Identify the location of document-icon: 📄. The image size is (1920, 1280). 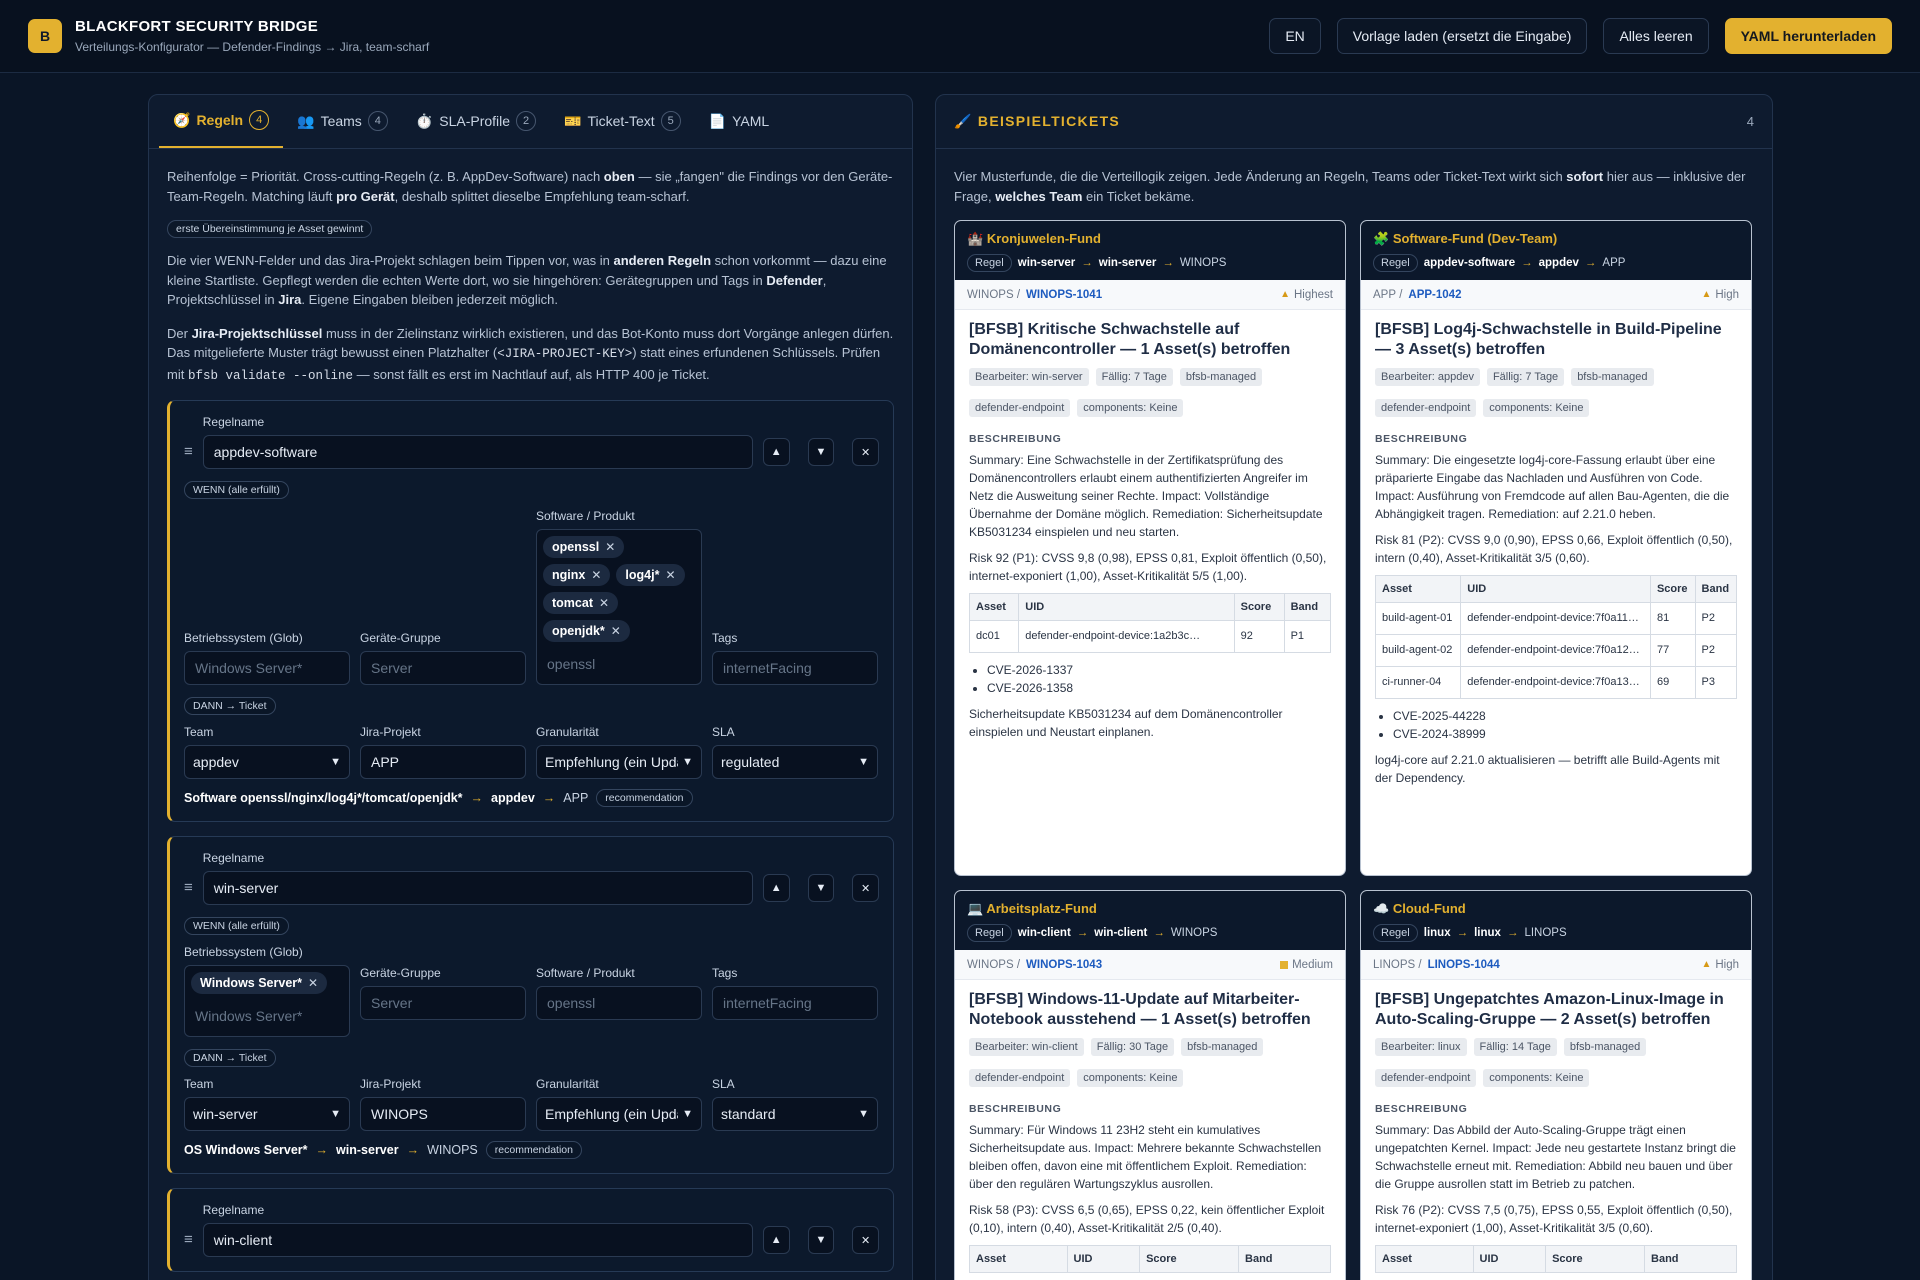
(717, 120).